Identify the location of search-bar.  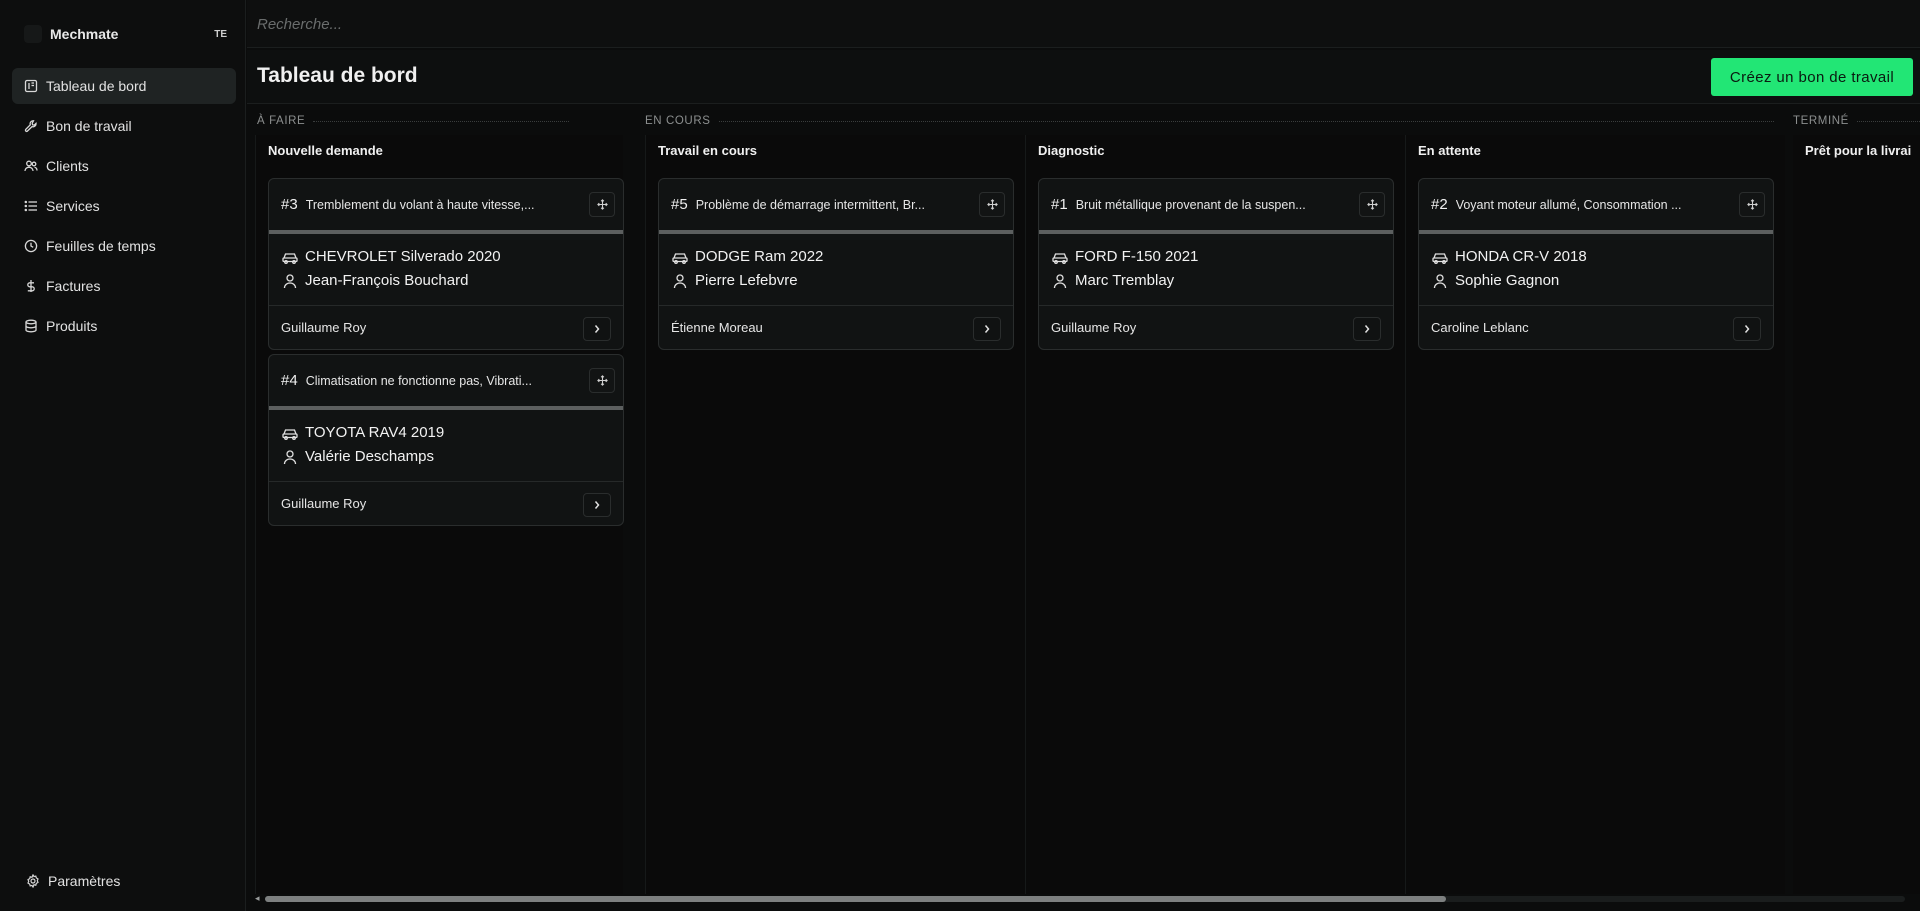
(1083, 24).